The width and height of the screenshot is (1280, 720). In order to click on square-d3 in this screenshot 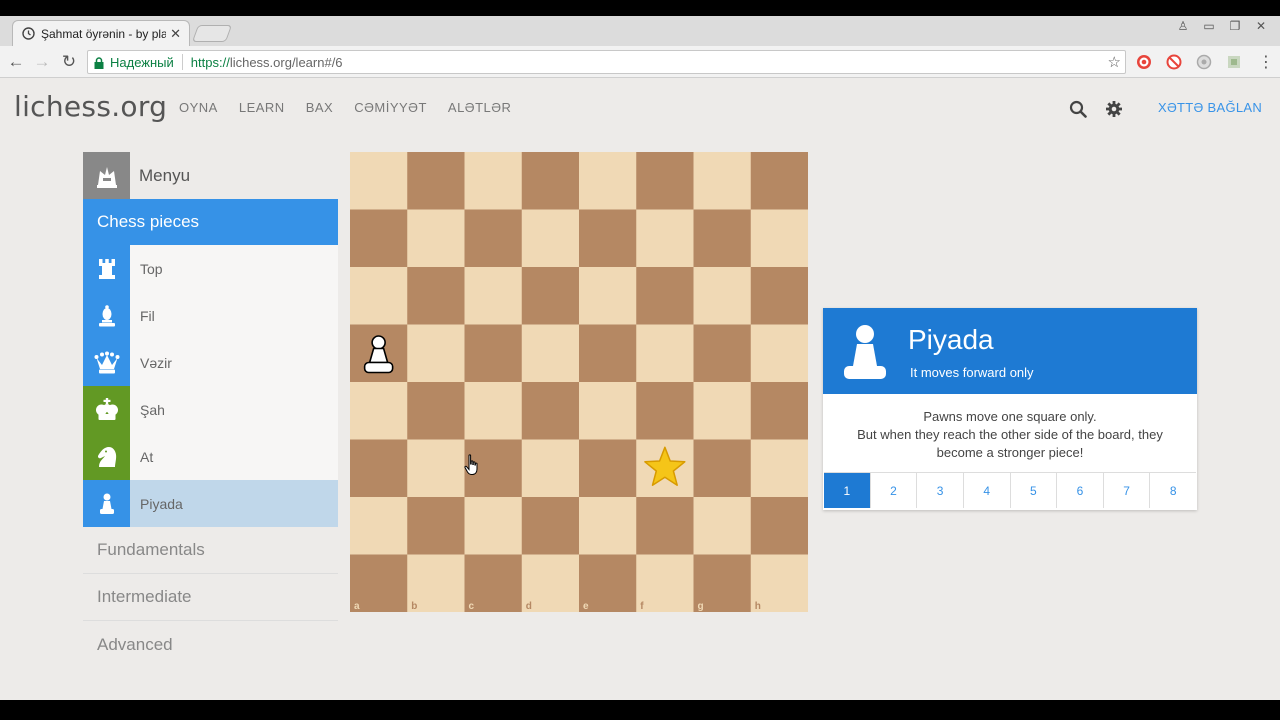, I will do `click(550, 468)`.